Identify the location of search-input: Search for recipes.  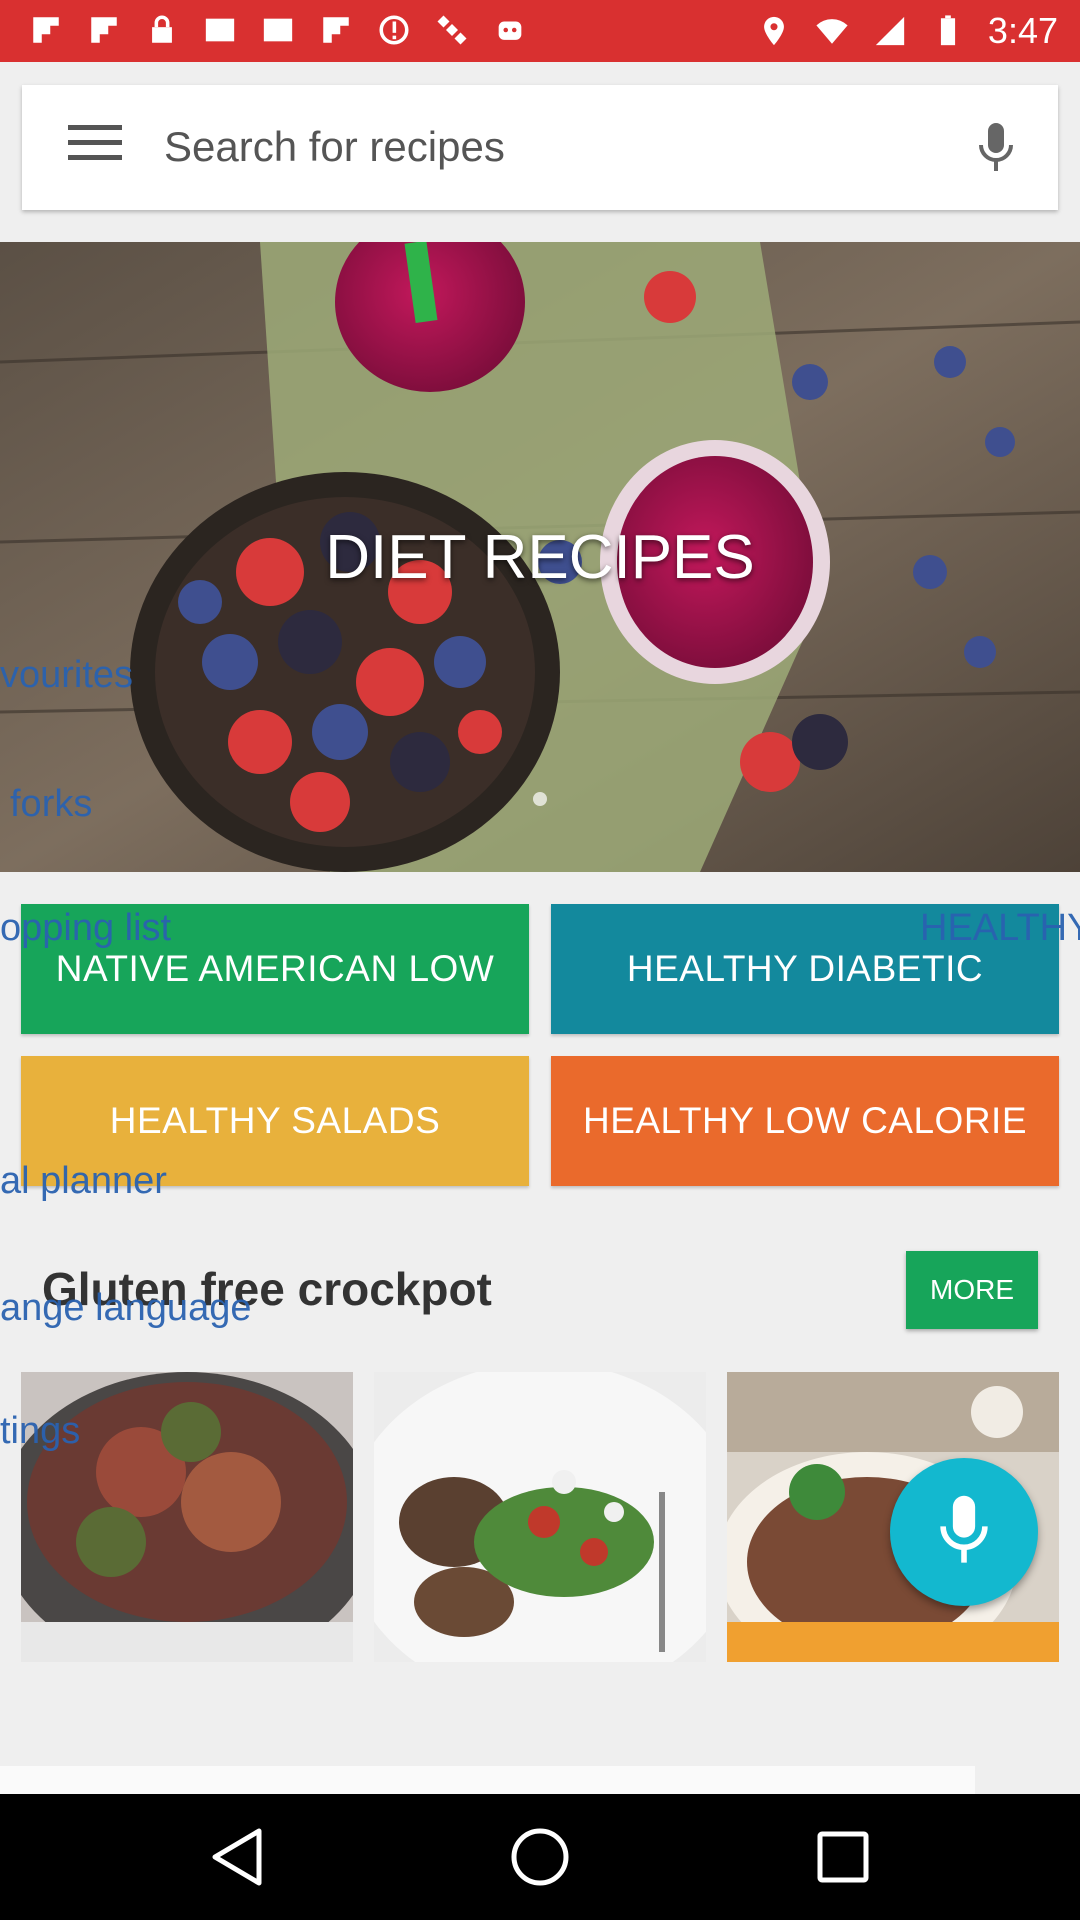
(334, 147).